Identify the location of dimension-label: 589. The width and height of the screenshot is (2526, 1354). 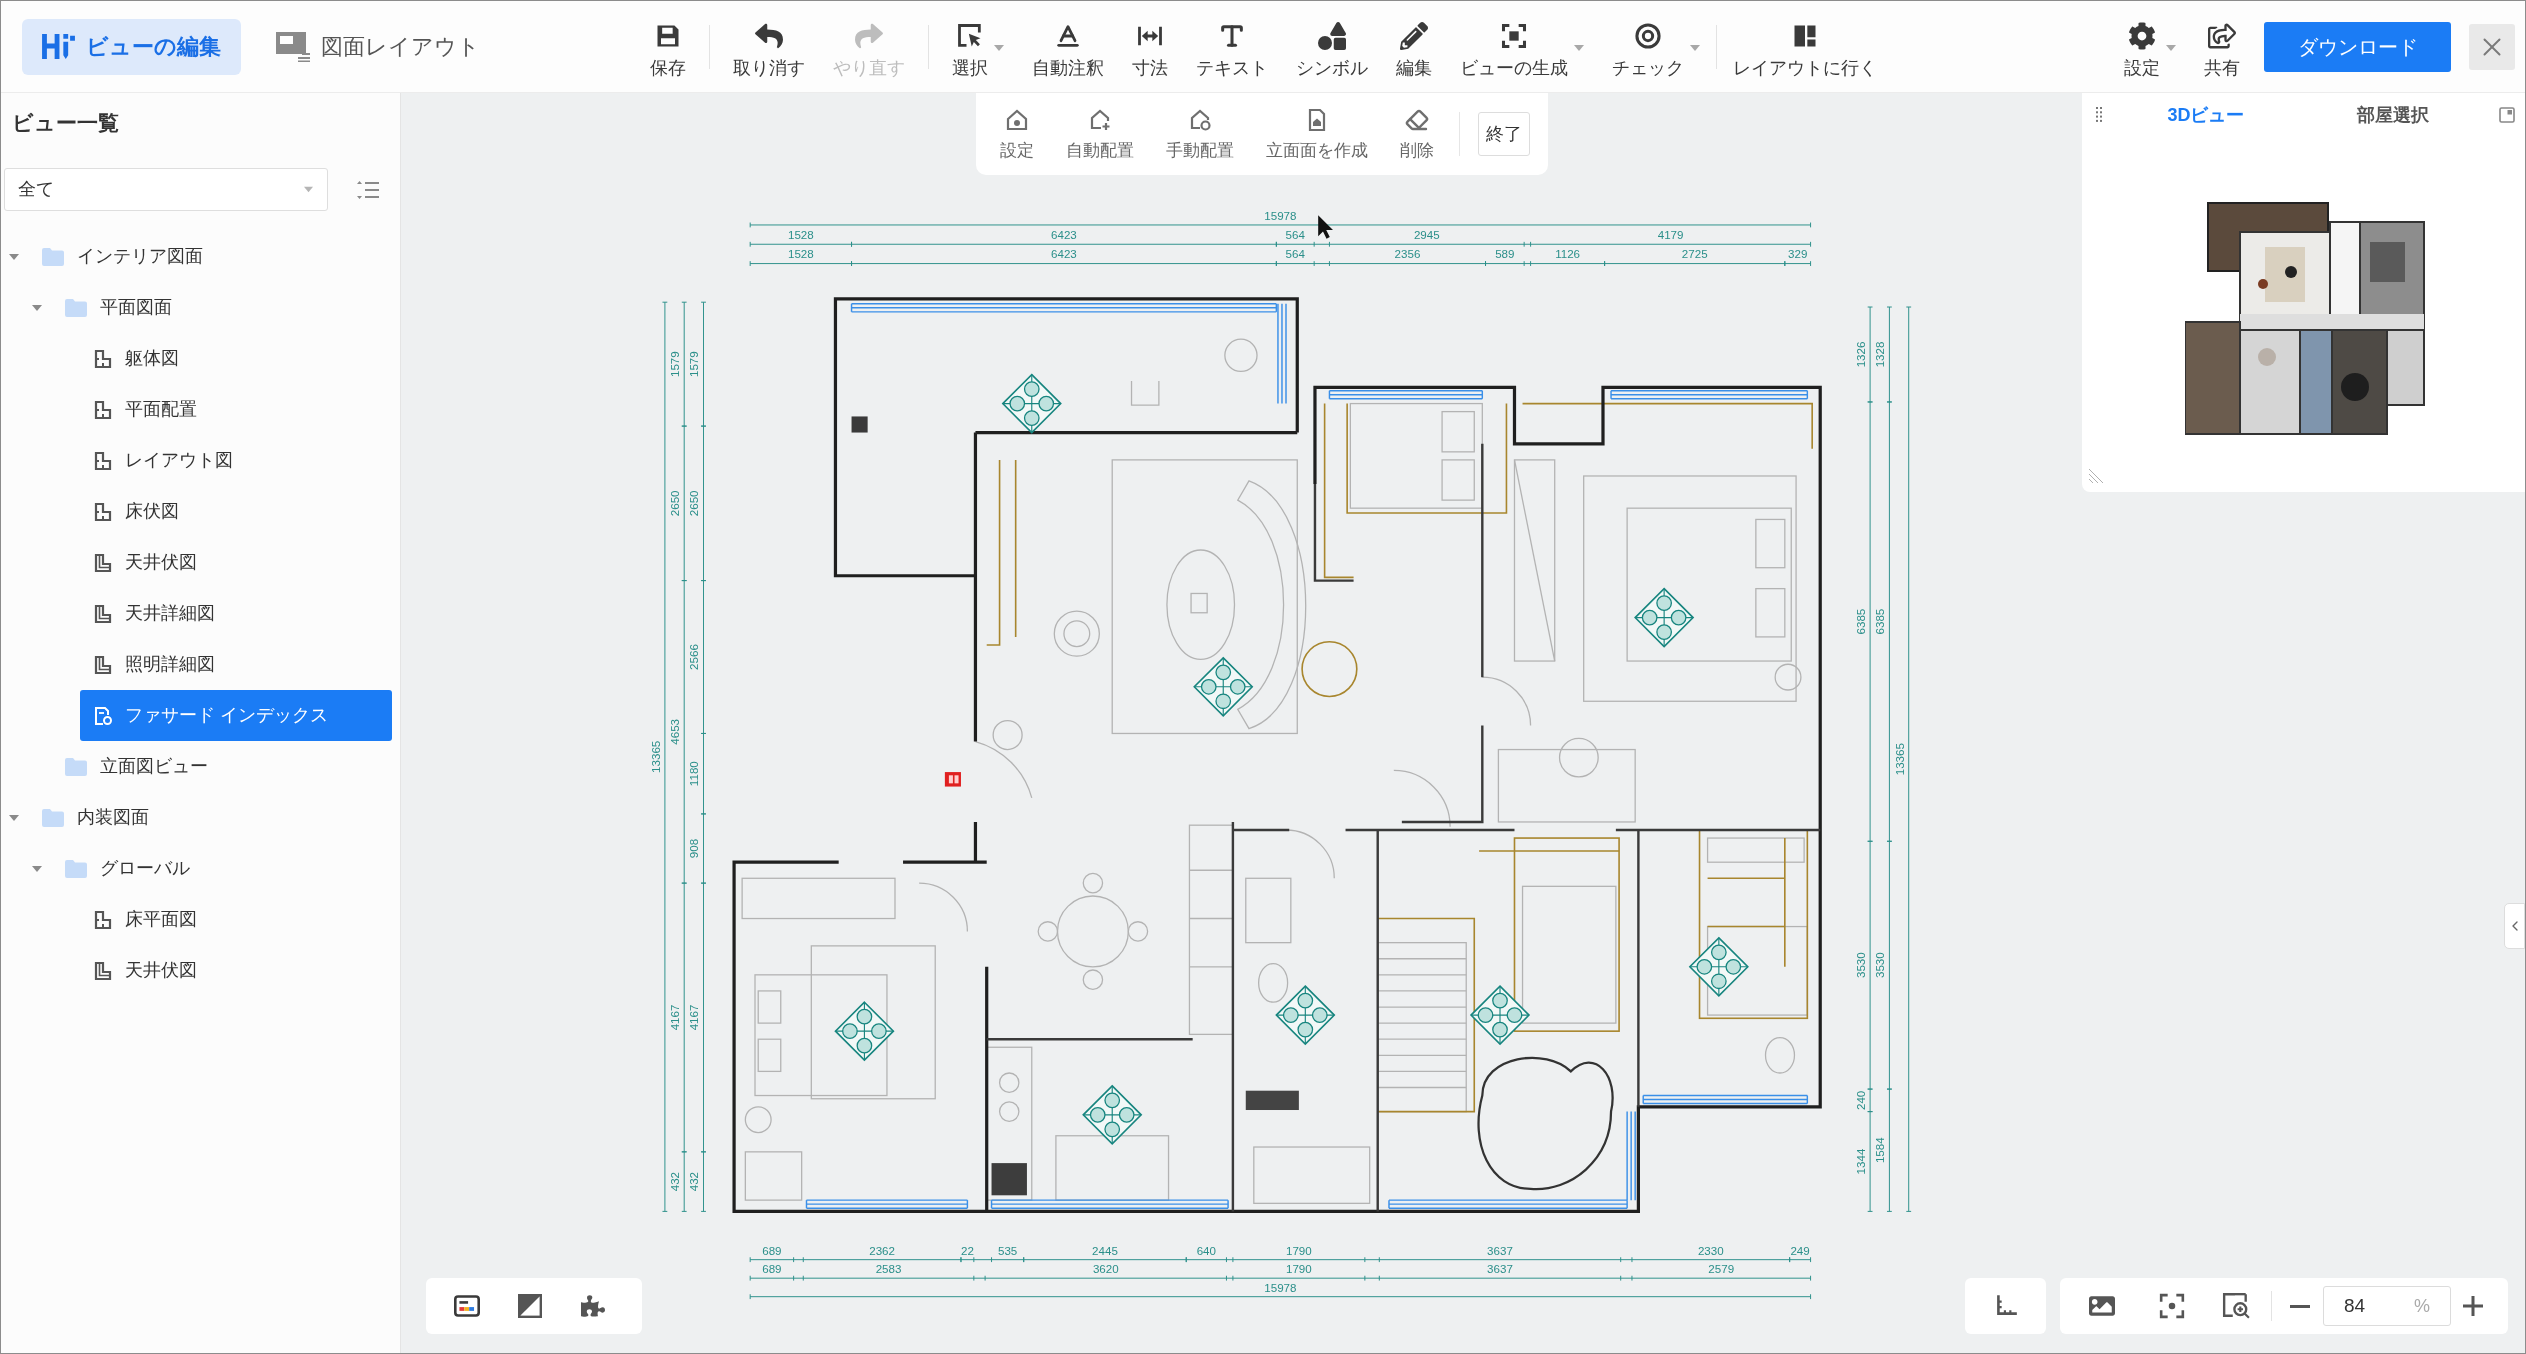
(1505, 254).